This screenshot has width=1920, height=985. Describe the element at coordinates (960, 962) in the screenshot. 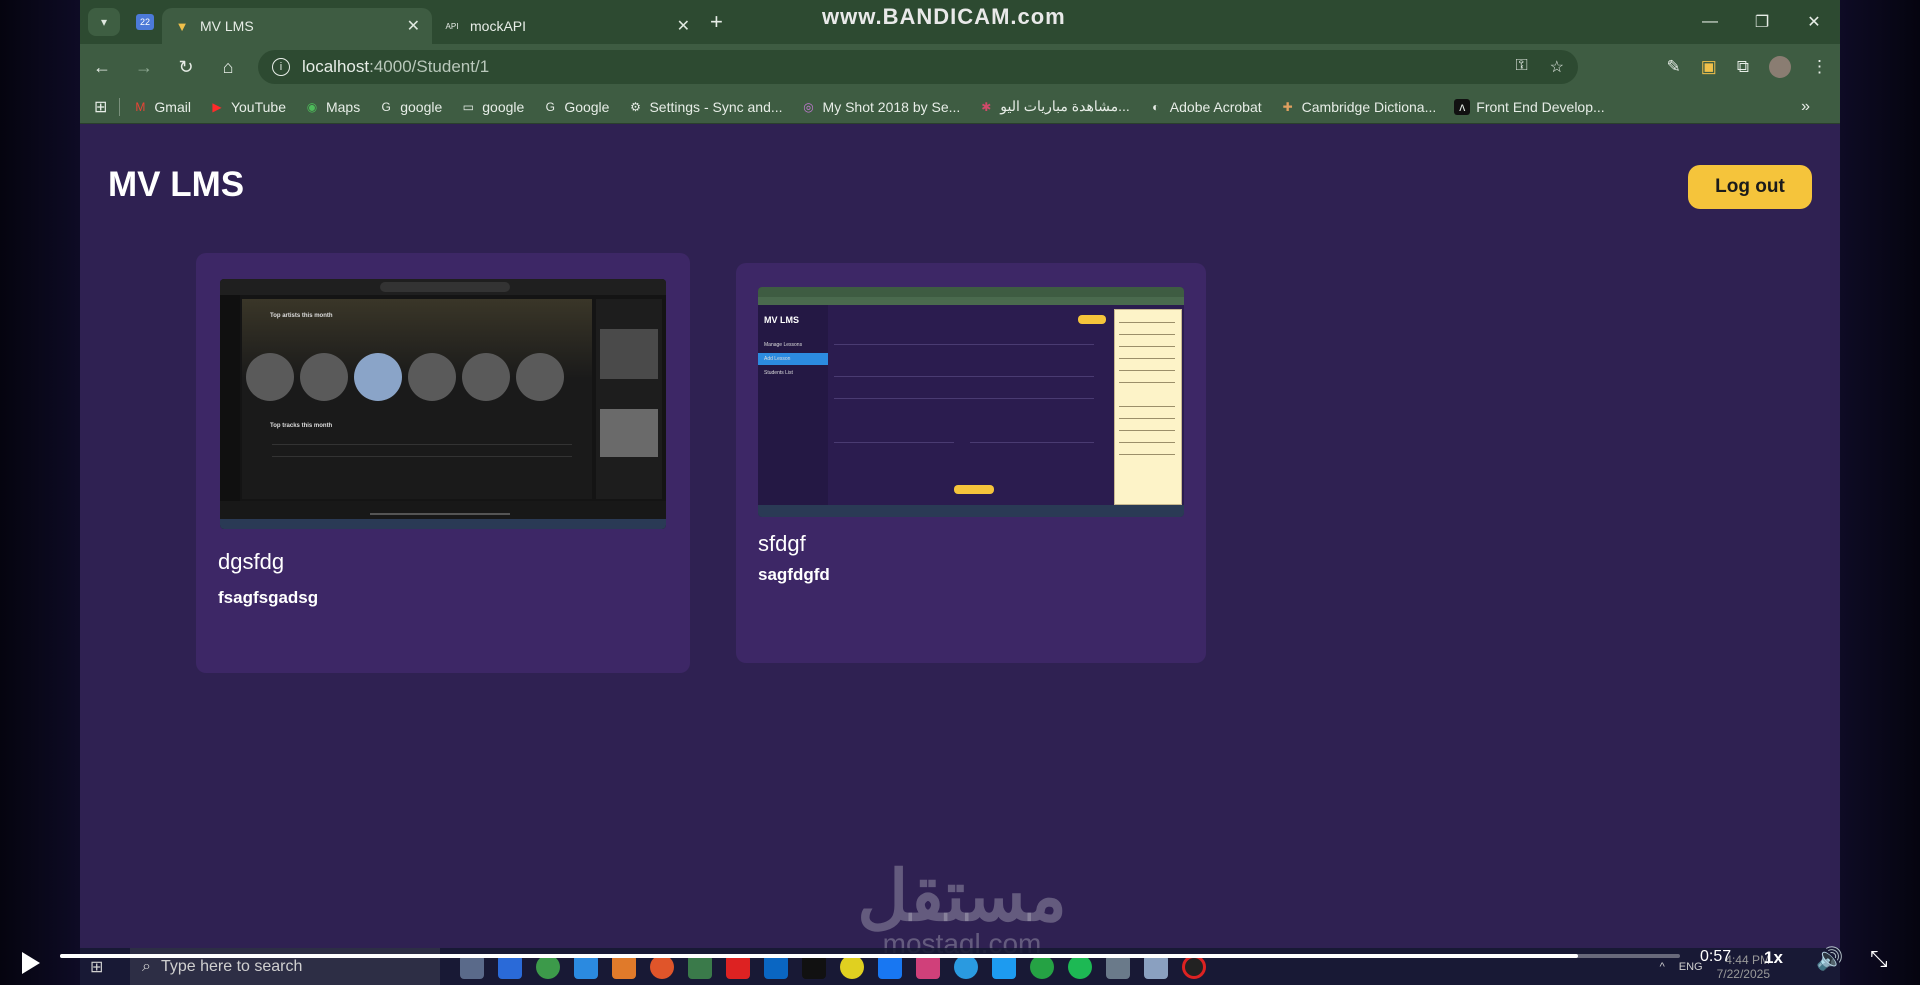

I see `video-player-controls: 0:57 1x 🔊 ⤡` at that location.